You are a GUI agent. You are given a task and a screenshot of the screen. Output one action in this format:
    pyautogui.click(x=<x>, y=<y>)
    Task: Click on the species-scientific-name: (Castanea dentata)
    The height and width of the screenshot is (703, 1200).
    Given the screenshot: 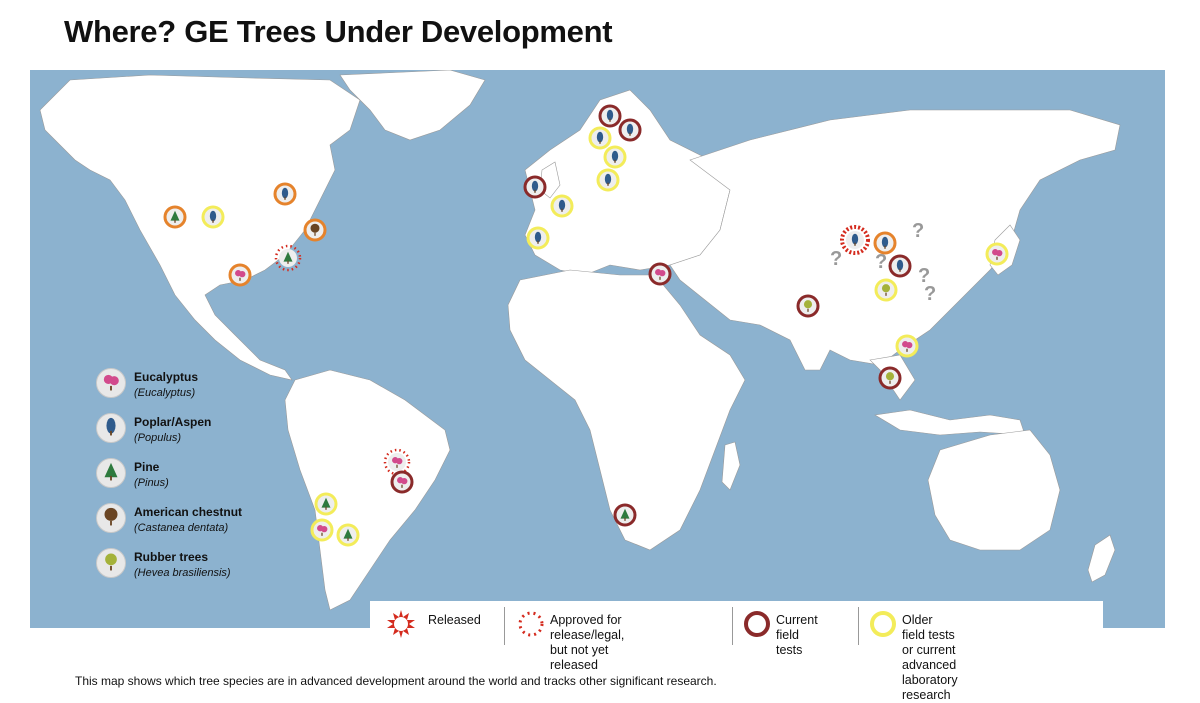 What is the action you would take?
    pyautogui.click(x=181, y=528)
    